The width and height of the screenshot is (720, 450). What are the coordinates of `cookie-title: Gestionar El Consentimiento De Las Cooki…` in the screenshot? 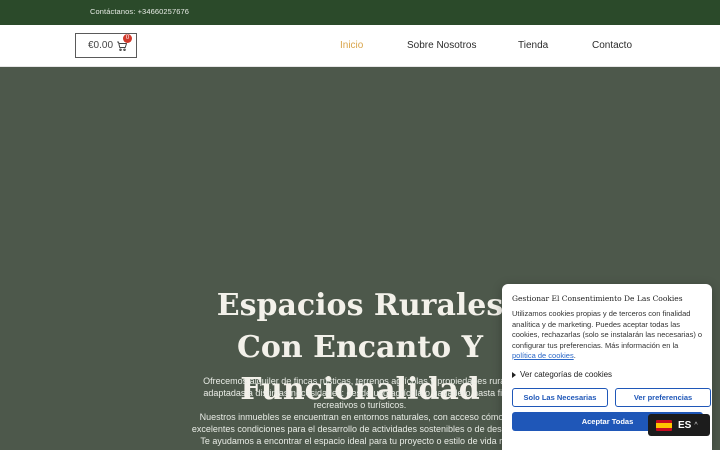 It's located at (597, 298).